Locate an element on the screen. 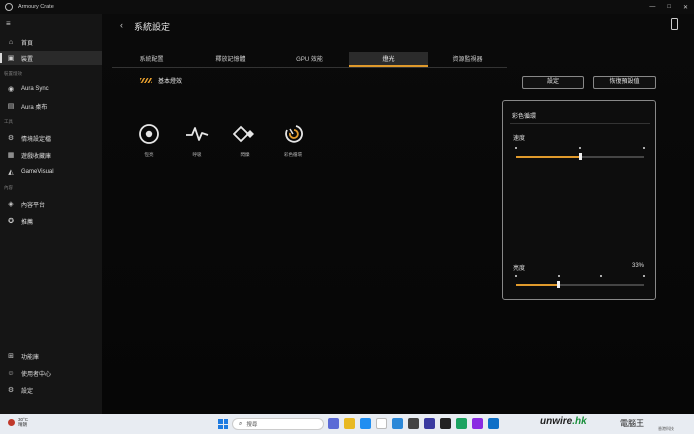 The image size is (694, 434). tab-lighting: 燈光 is located at coordinates (388, 59).